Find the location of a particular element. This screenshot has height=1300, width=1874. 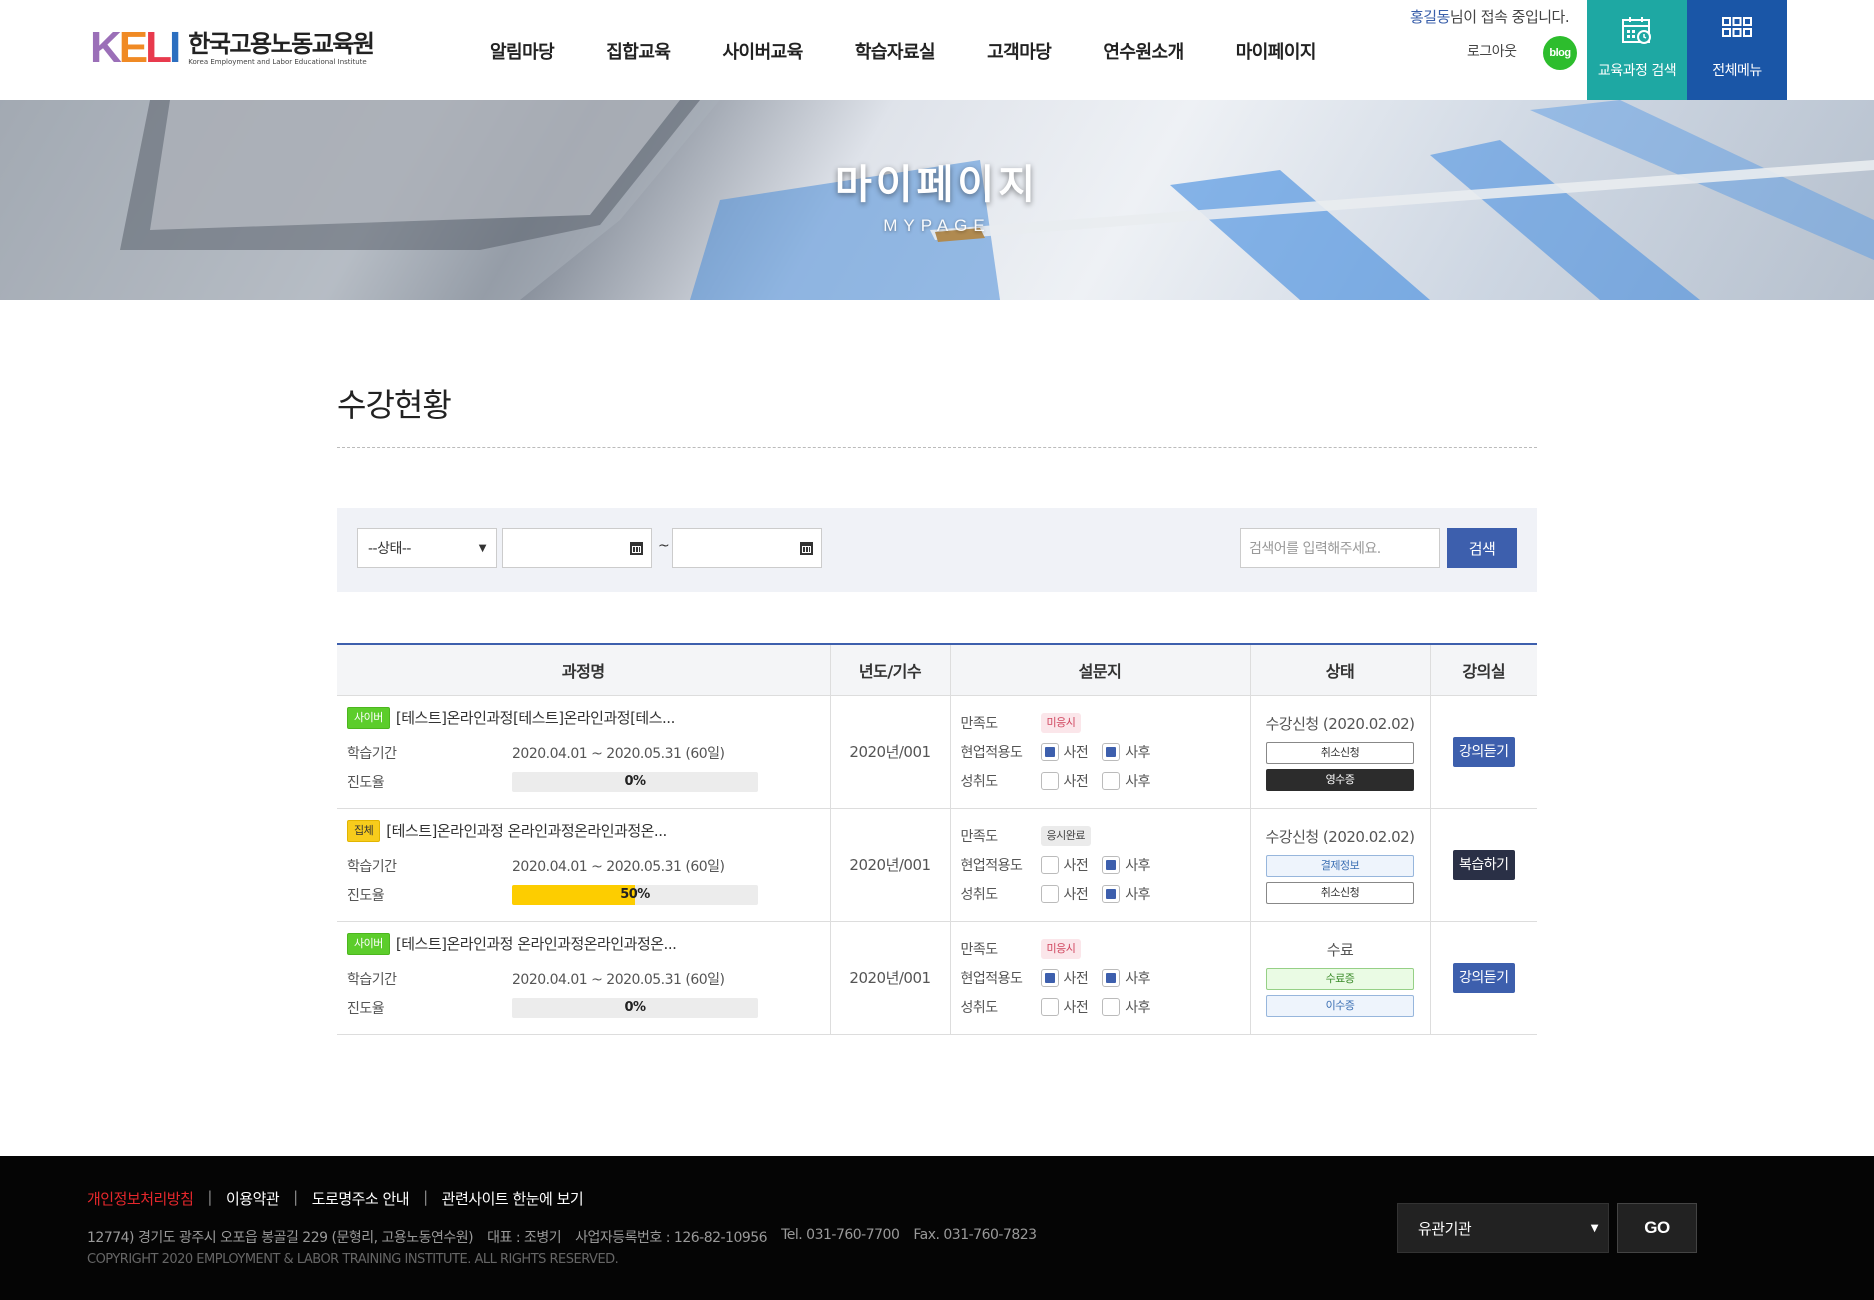

search-filter-bar: --상태-- ▼ ~ 검색어를 입력해주세요. 검색 is located at coordinates (937, 550).